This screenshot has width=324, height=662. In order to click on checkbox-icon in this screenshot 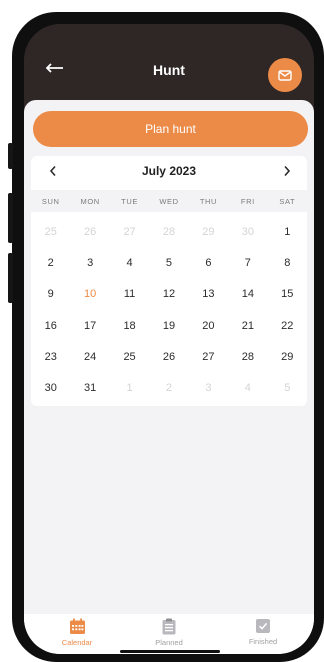, I will do `click(263, 626)`.